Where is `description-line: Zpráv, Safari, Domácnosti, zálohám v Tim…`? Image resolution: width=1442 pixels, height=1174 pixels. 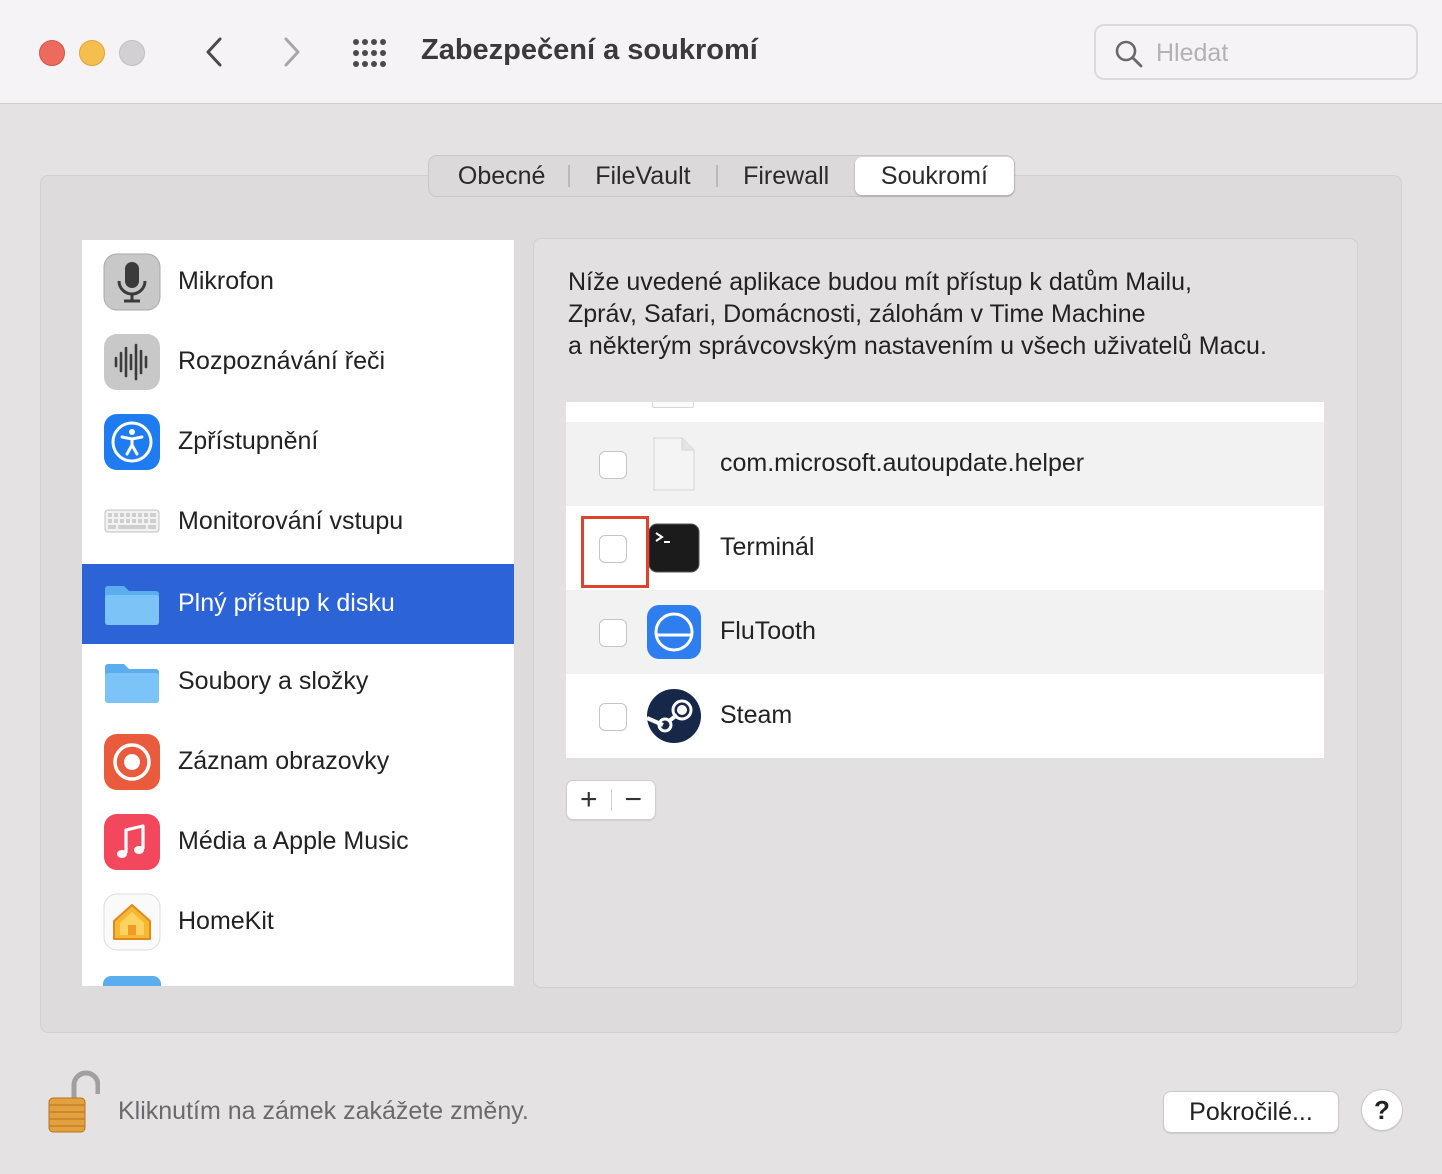
description-line: Zpráv, Safari, Domácnosti, zálohám v Tim… is located at coordinates (857, 314).